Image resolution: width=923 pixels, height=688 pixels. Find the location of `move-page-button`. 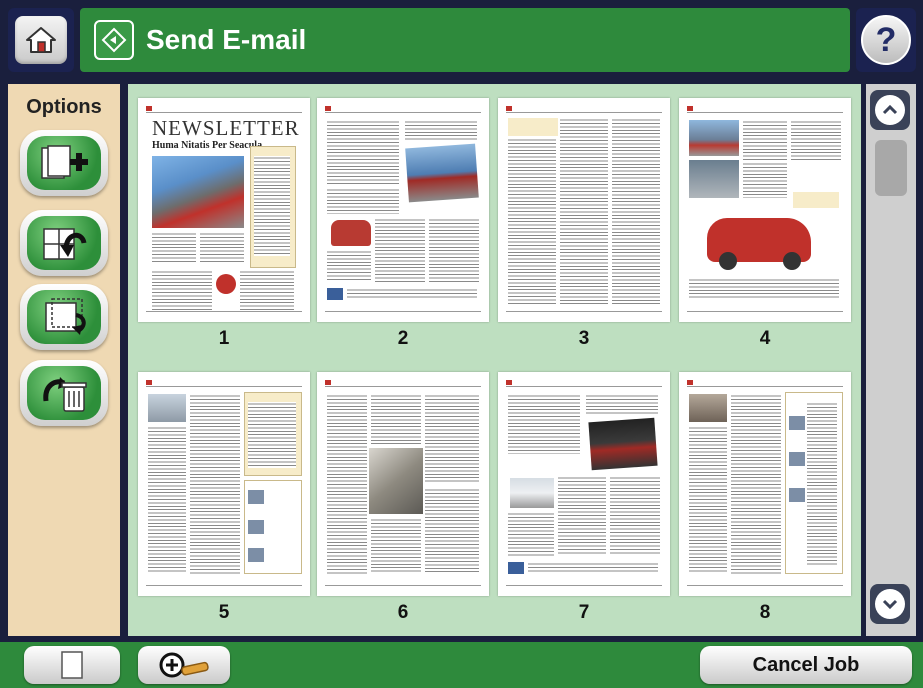

move-page-button is located at coordinates (64, 317).